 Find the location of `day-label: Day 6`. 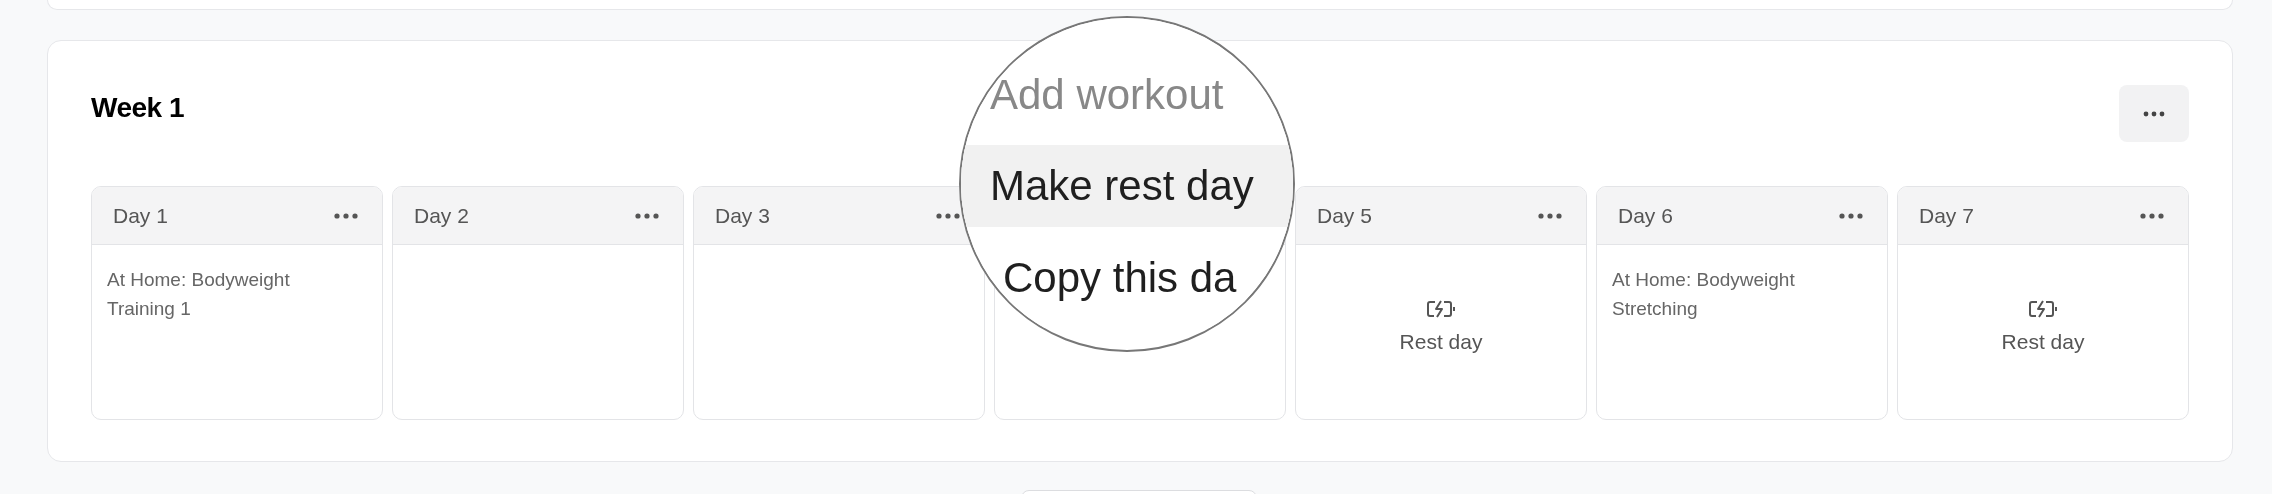

day-label: Day 6 is located at coordinates (1645, 215).